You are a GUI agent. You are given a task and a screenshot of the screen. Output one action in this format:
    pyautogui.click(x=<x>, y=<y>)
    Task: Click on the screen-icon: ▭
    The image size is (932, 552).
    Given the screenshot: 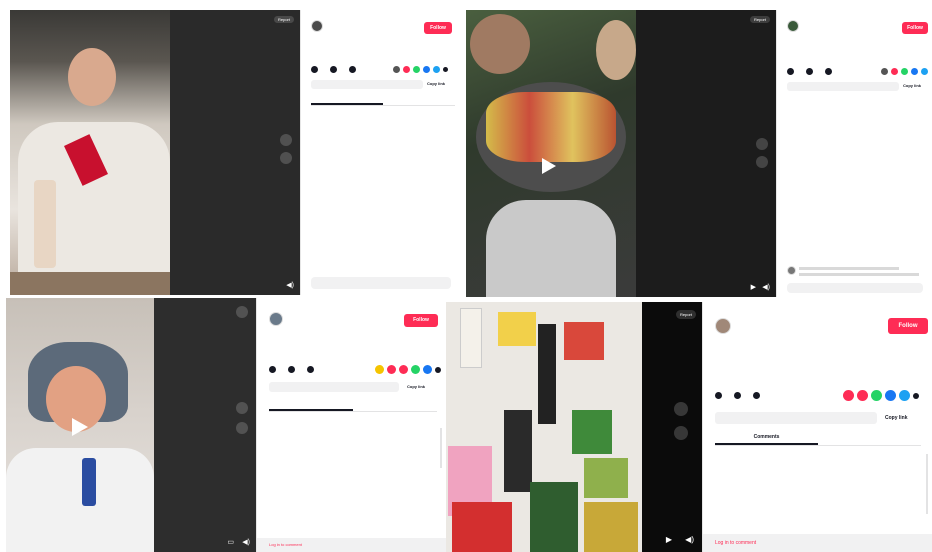 What is the action you would take?
    pyautogui.click(x=230, y=542)
    